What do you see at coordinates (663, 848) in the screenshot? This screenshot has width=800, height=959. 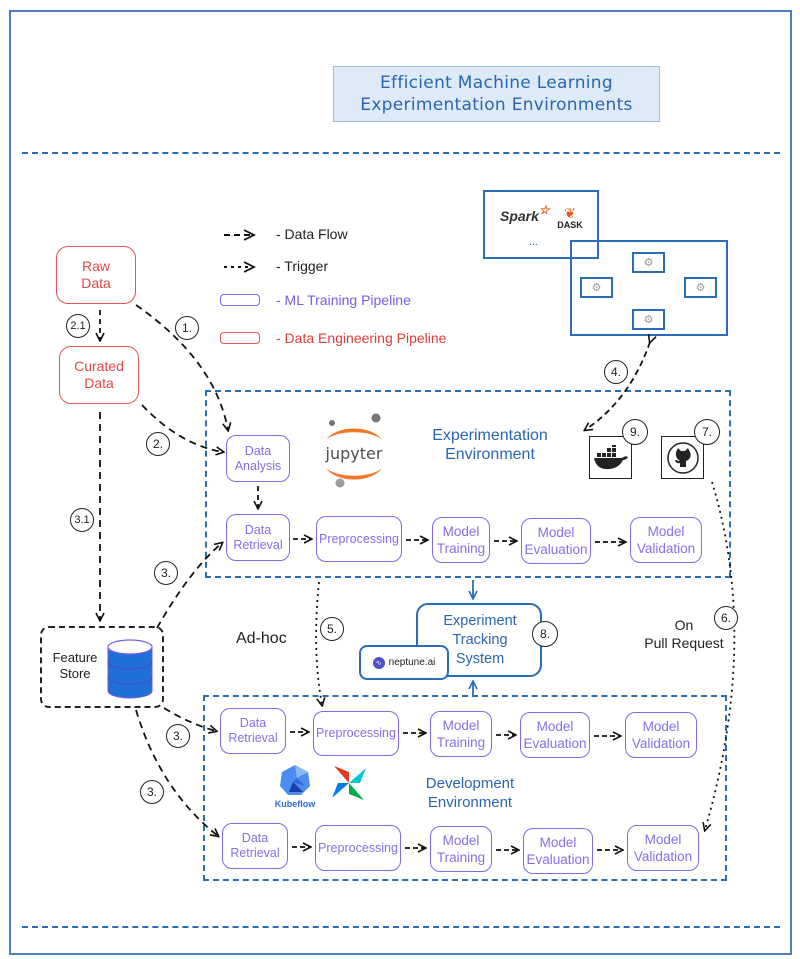 I see `pr-model-validation-node: Model Validation` at bounding box center [663, 848].